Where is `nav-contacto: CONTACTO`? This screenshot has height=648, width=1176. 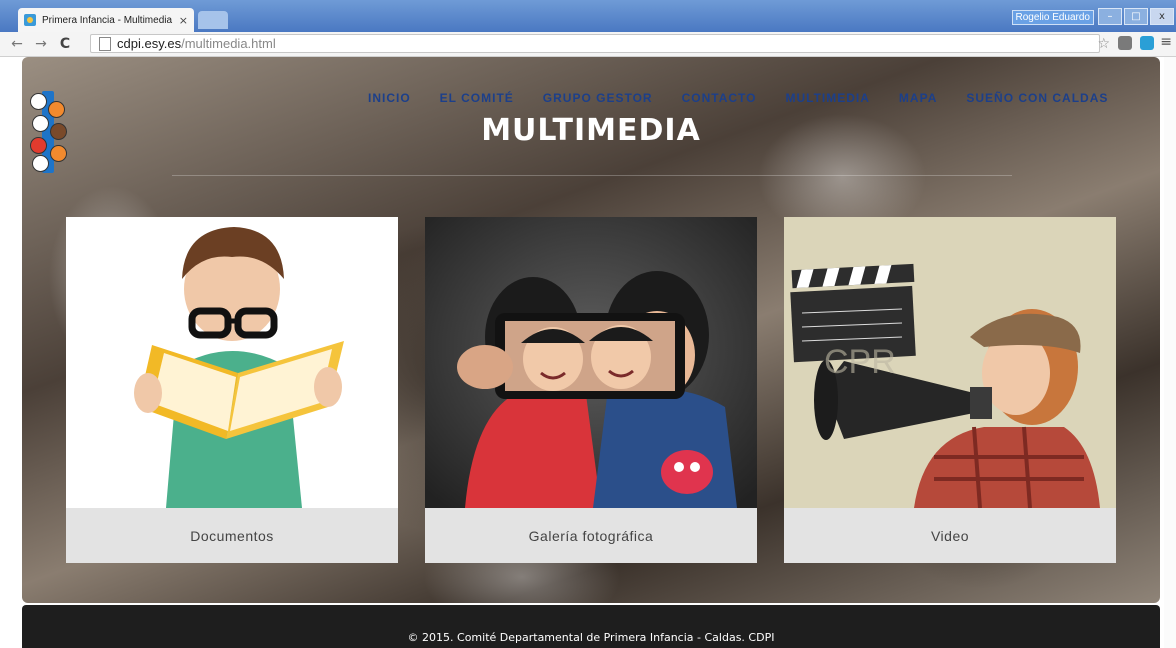 nav-contacto: CONTACTO is located at coordinates (719, 98).